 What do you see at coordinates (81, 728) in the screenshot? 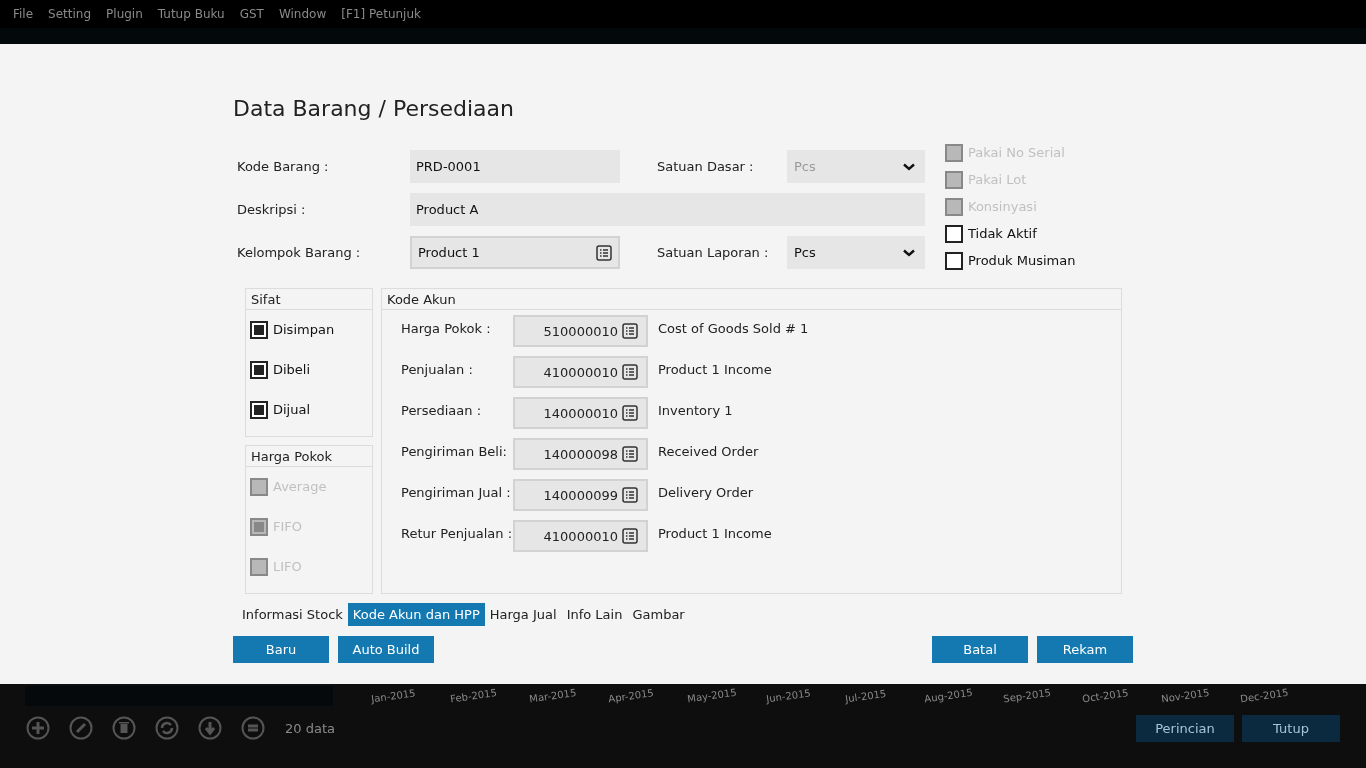
I see `pencil-icon` at bounding box center [81, 728].